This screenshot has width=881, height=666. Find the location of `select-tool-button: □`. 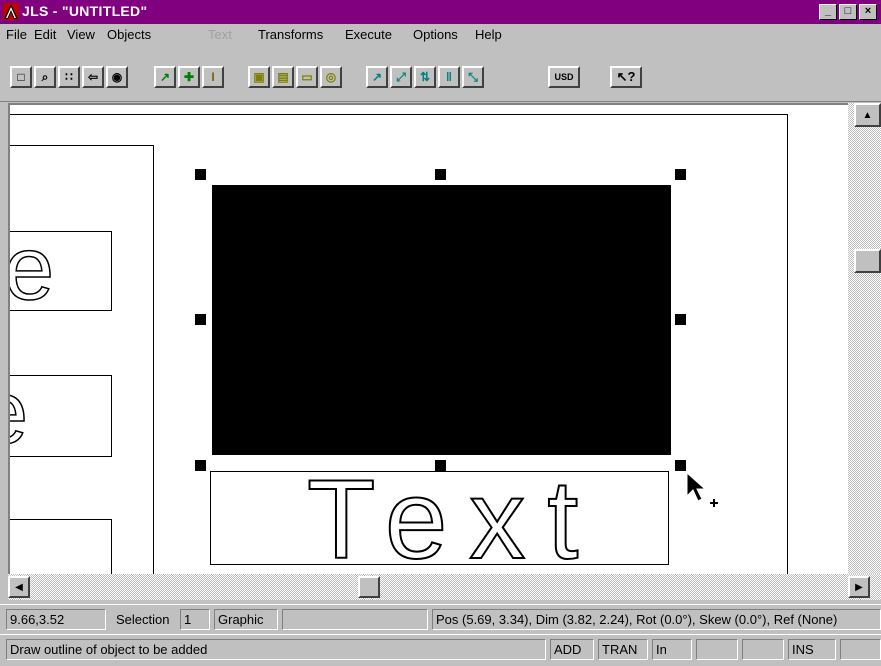

select-tool-button: □ is located at coordinates (21, 77).